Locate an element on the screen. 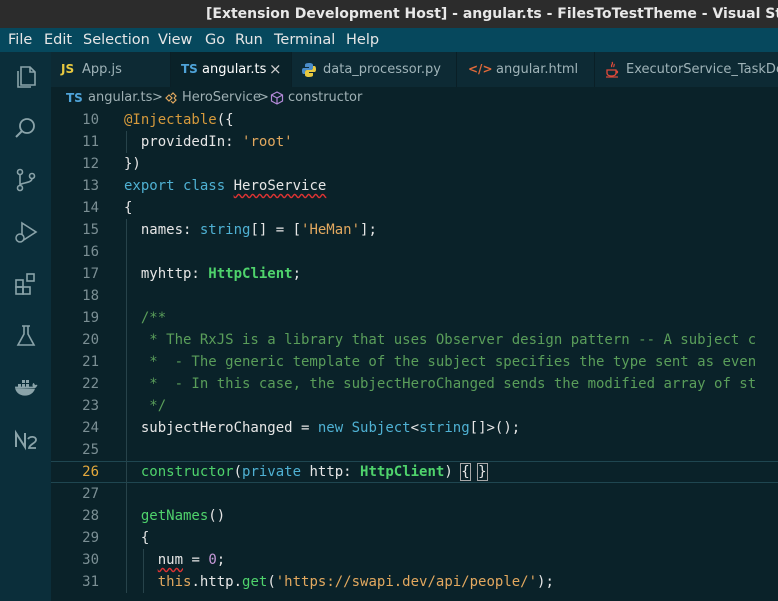  method-icon is located at coordinates (277, 98).